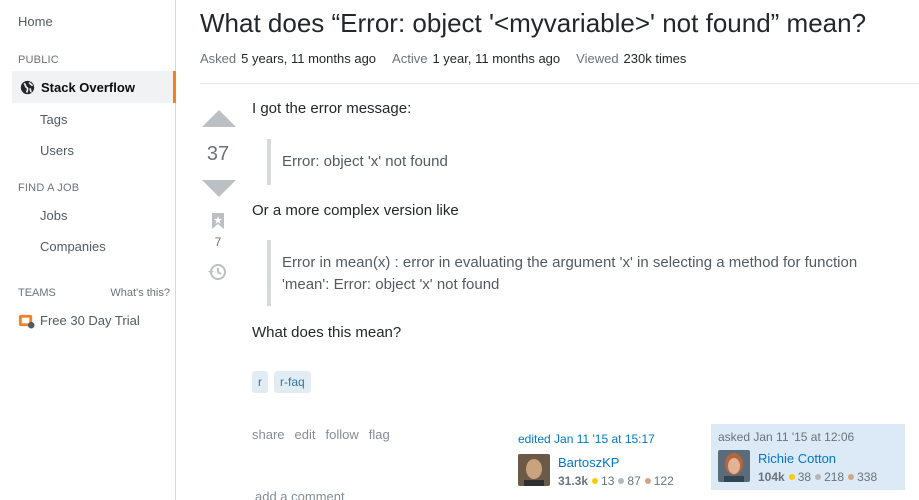 The width and height of the screenshot is (919, 500). I want to click on body-paragraph: I got the error message:, so click(332, 108).